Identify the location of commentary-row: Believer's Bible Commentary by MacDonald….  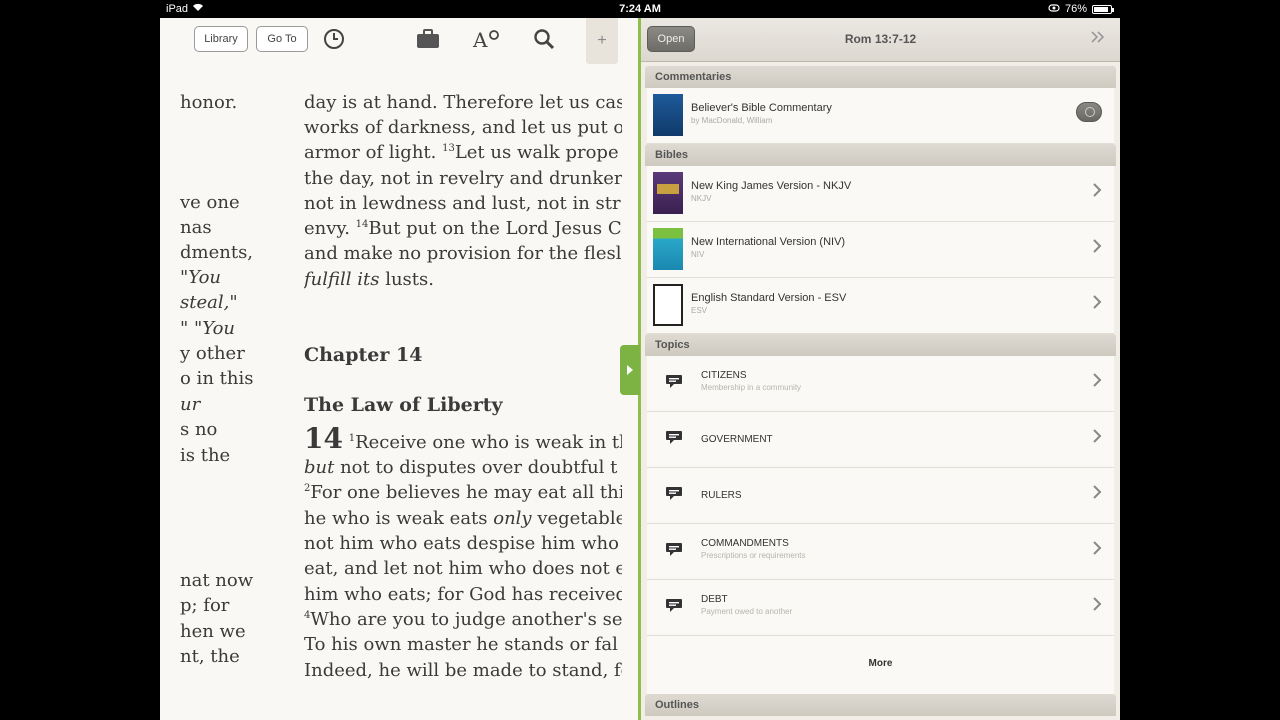
(880, 116).